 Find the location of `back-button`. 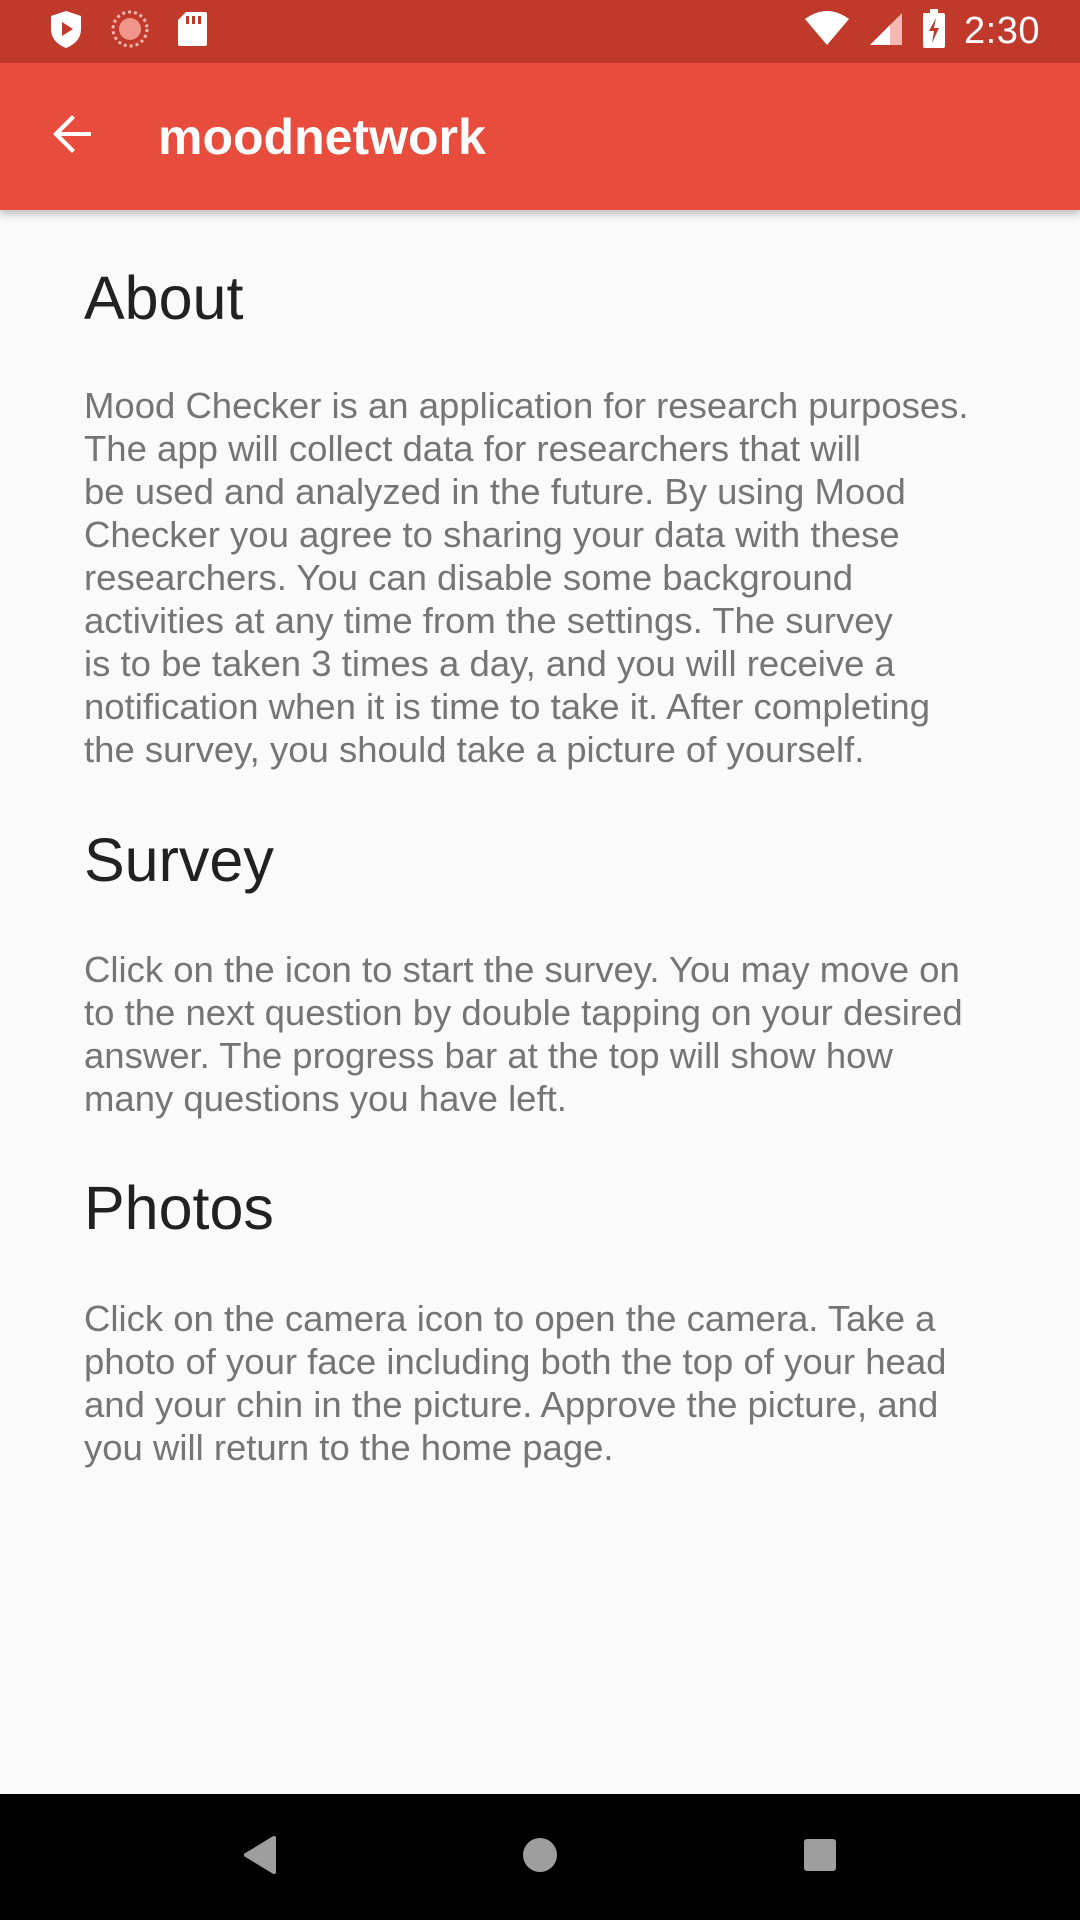

back-button is located at coordinates (73, 137).